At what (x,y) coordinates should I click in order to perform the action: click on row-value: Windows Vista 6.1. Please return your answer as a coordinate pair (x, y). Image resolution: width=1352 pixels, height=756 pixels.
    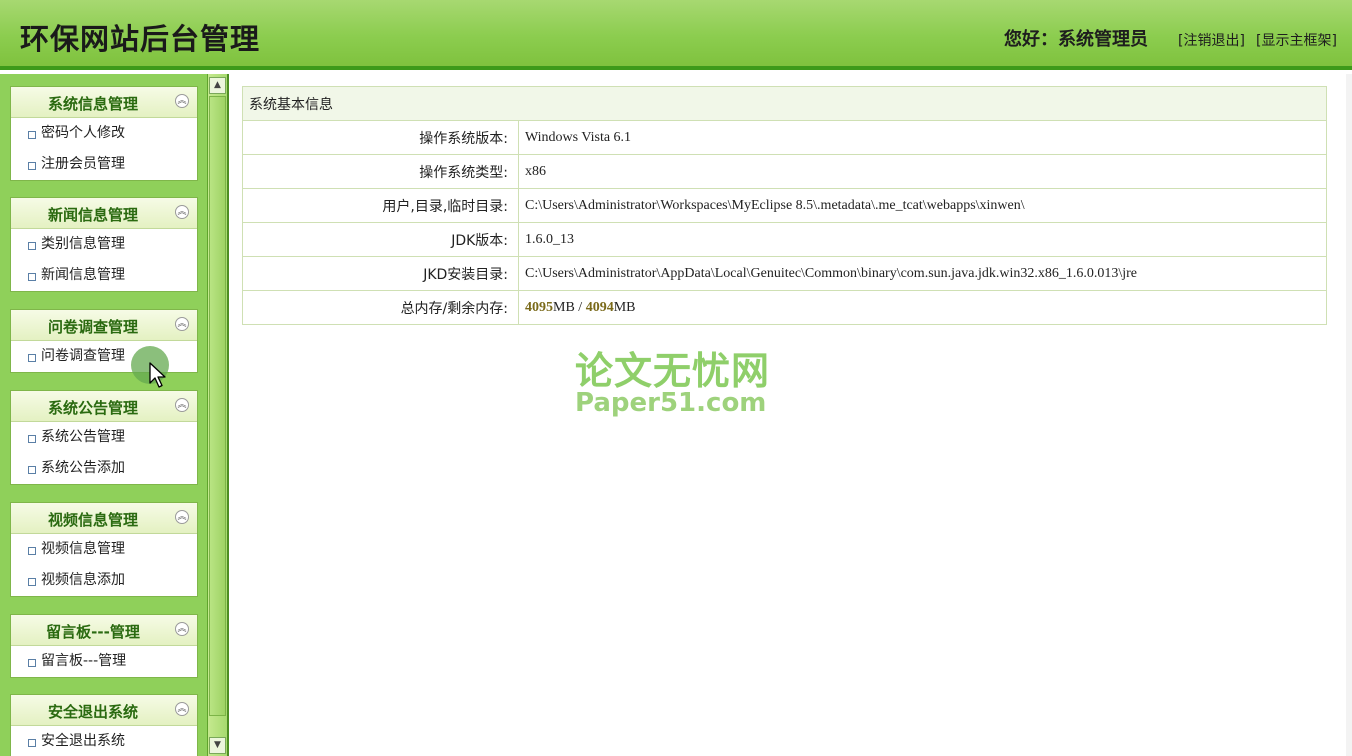
    Looking at the image, I should click on (922, 137).